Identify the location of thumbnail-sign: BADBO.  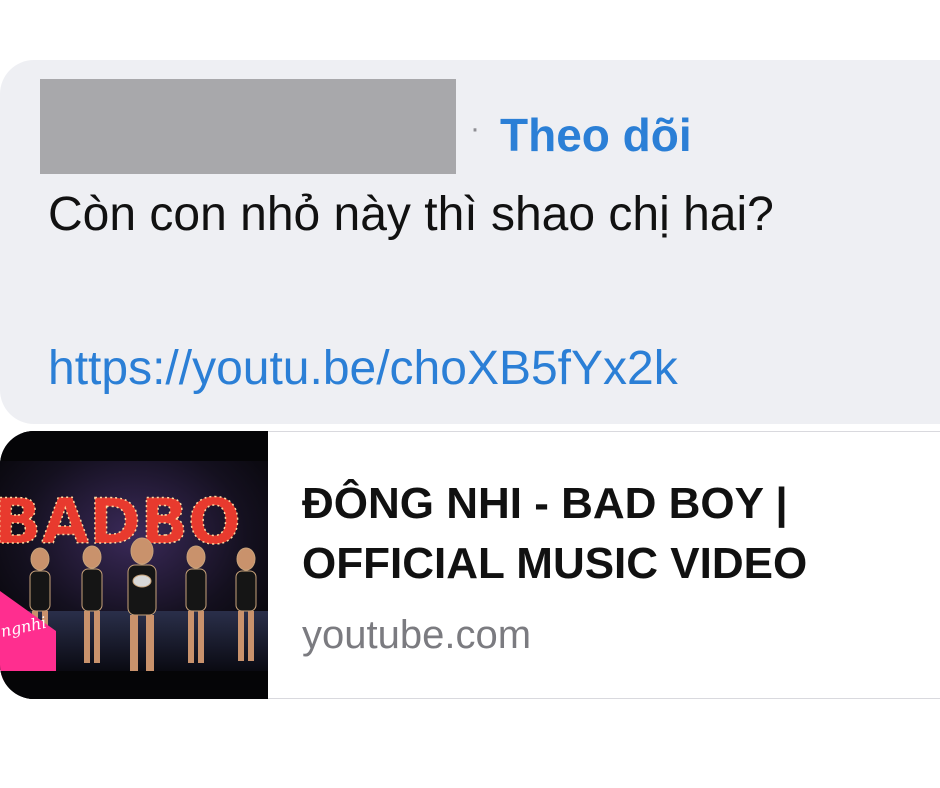
(120, 521).